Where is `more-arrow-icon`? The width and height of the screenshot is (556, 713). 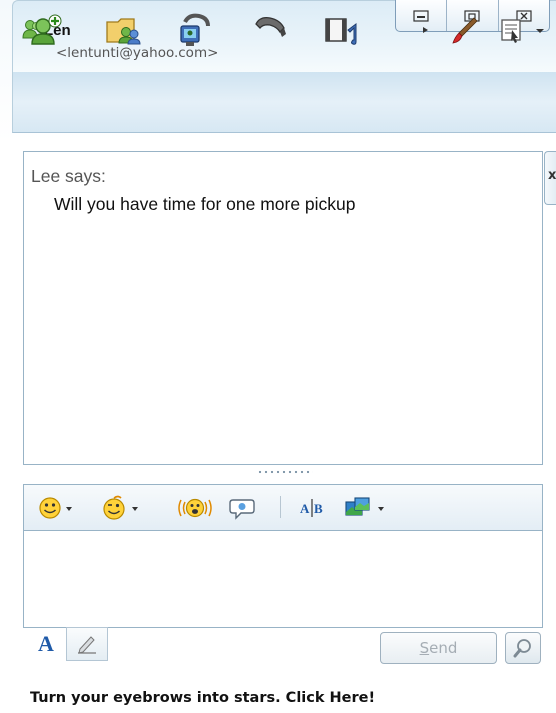 more-arrow-icon is located at coordinates (425, 30).